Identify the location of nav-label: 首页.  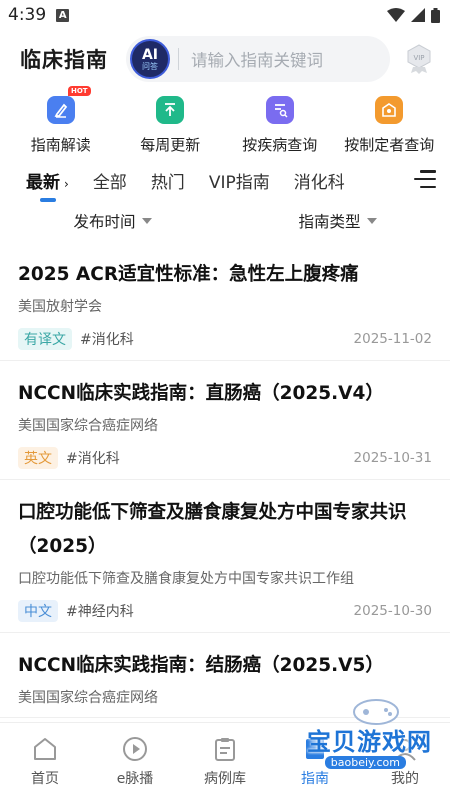
(45, 778).